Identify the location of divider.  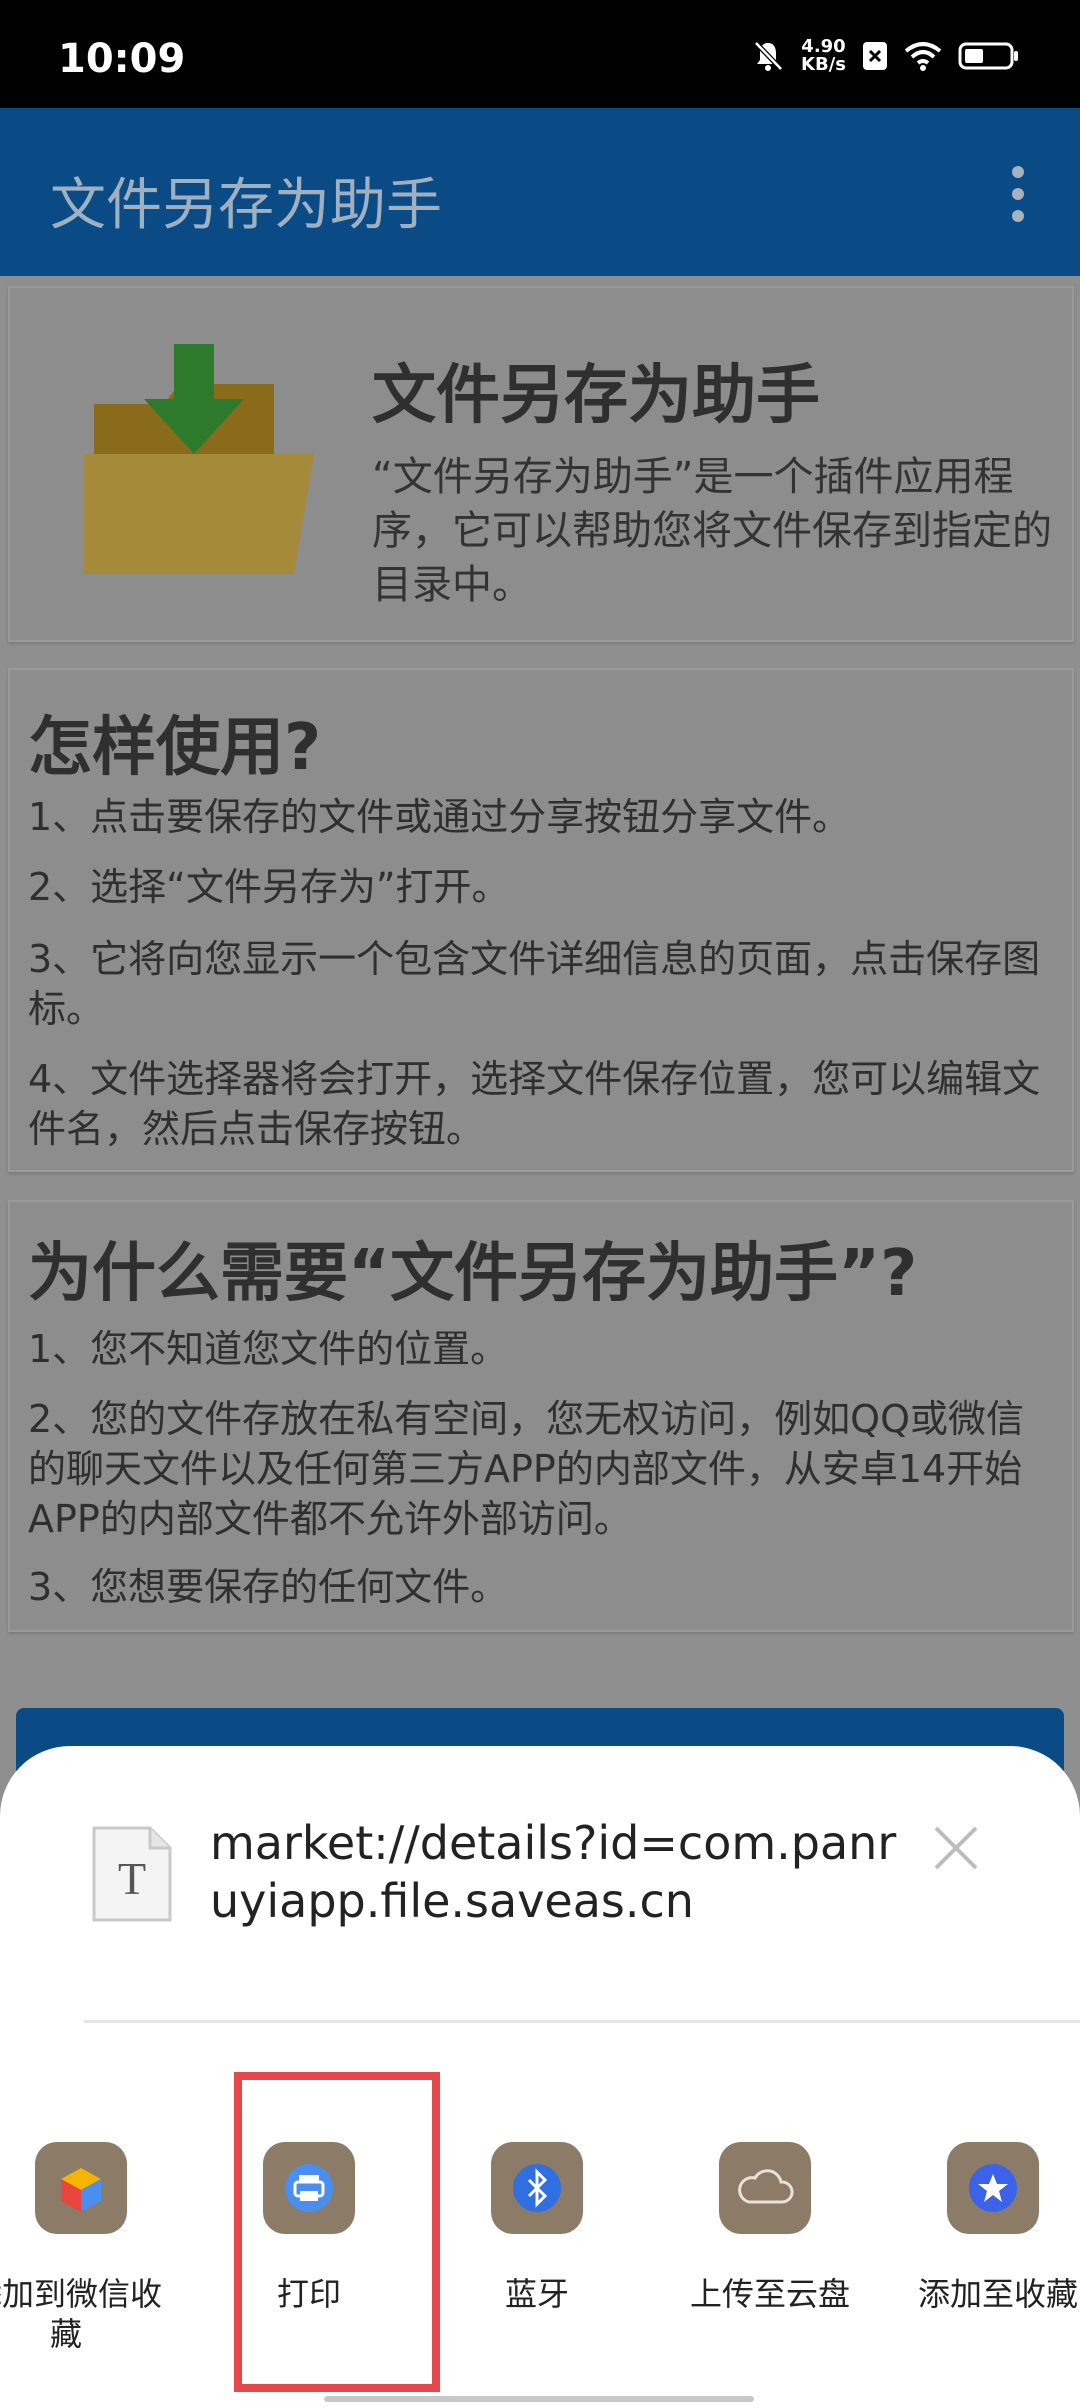
(582, 2021).